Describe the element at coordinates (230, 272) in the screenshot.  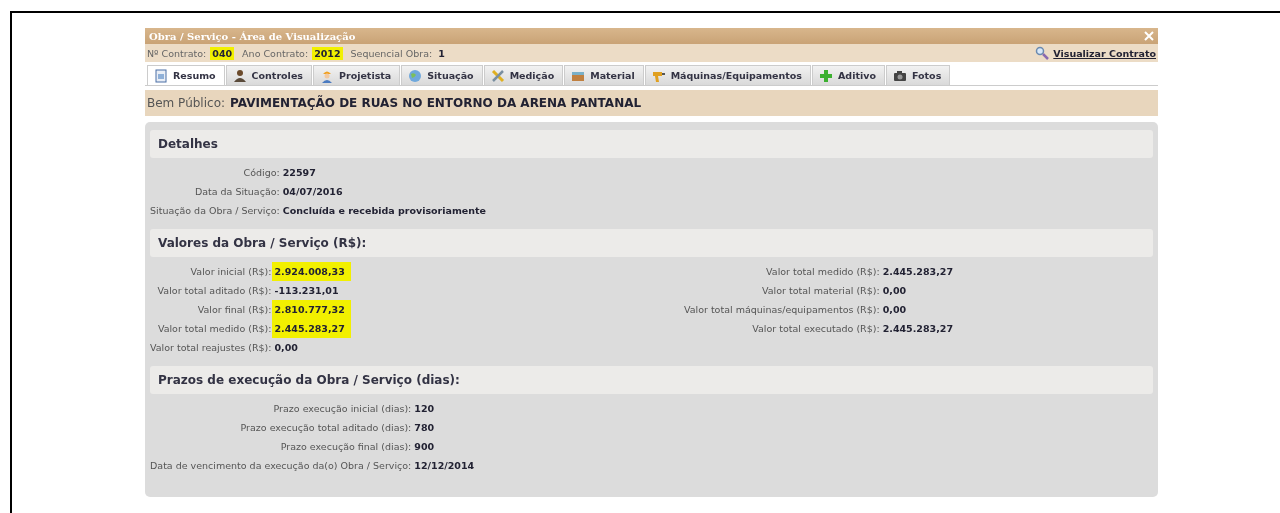
I see `field-label: Valor inicial (R$):` at that location.